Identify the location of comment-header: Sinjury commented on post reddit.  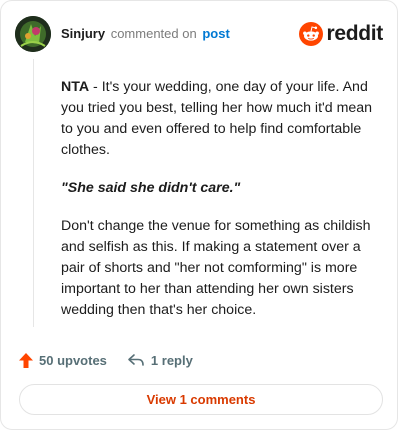
(199, 34).